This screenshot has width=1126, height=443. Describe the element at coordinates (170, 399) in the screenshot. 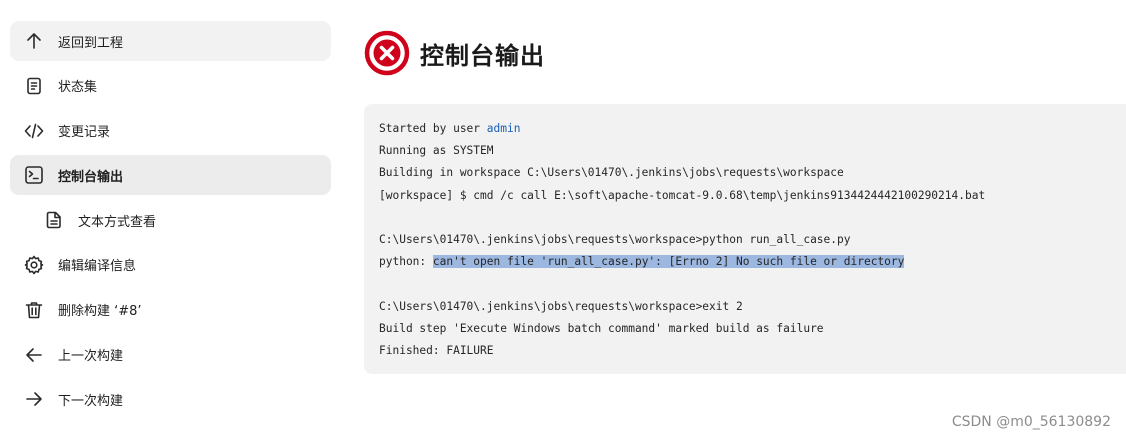

I see `sidebar-item-next-build: 下一次构建` at that location.